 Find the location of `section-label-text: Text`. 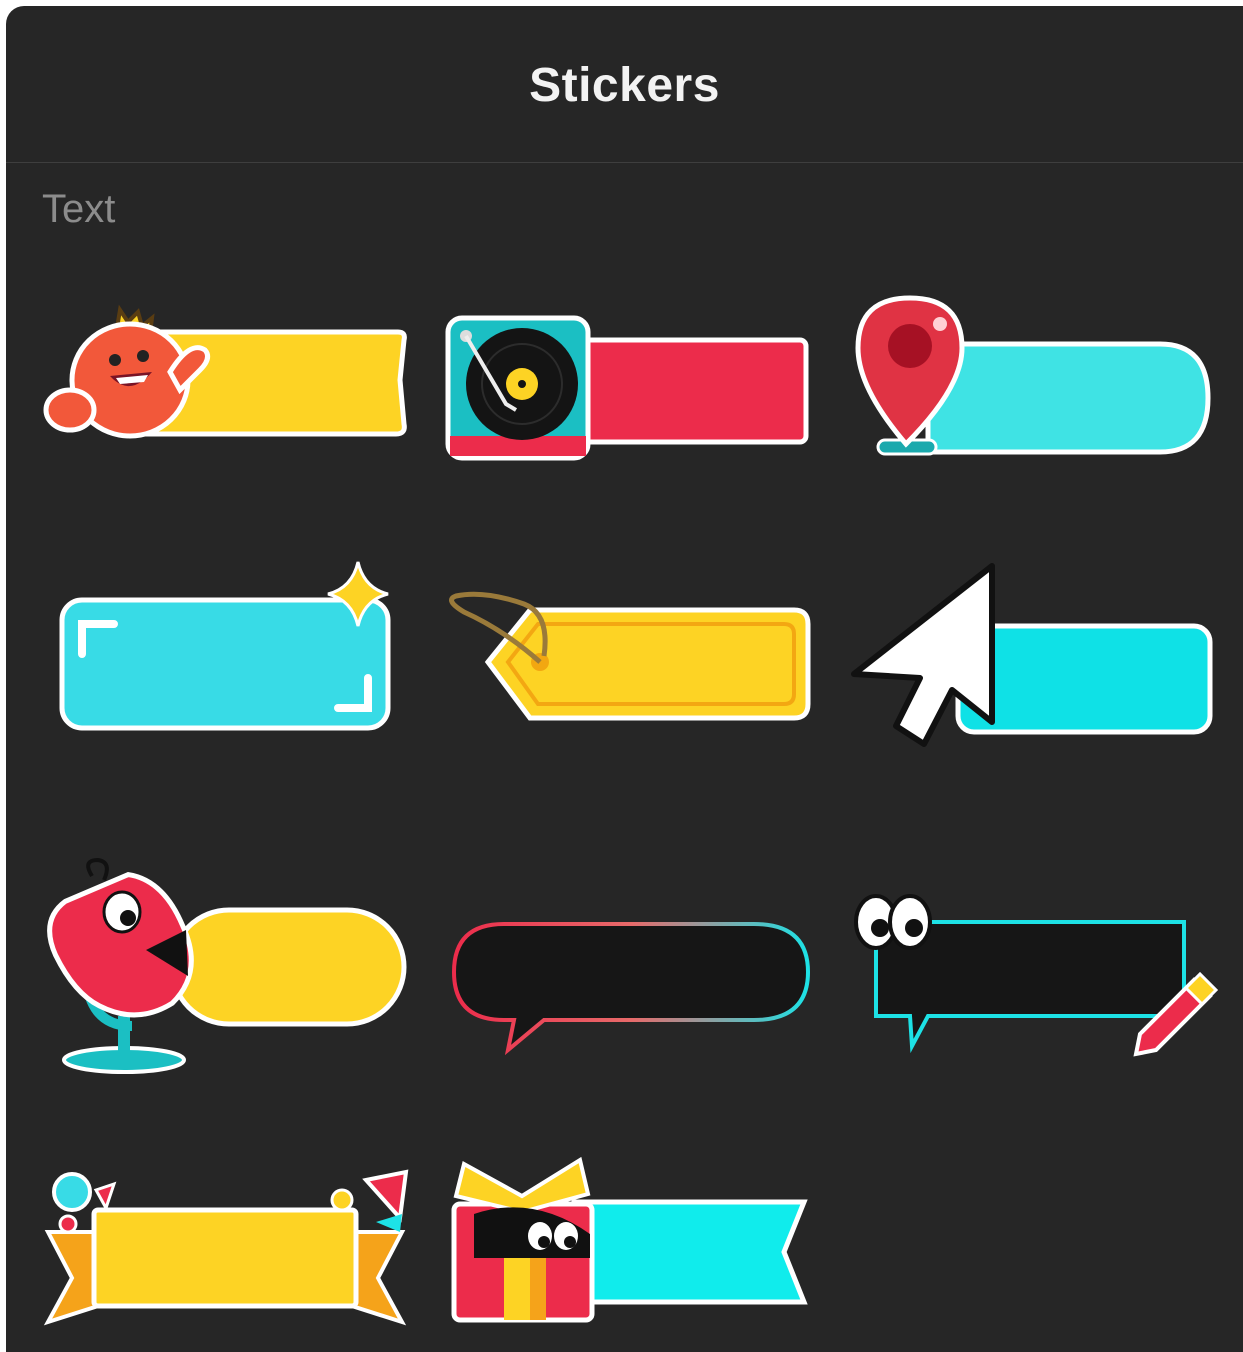

section-label-text: Text is located at coordinates (79, 209).